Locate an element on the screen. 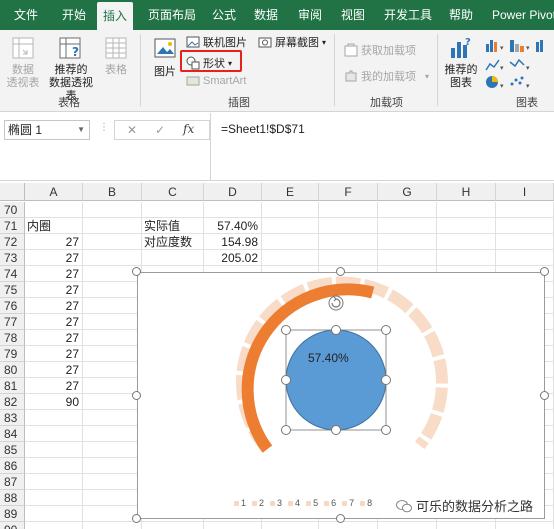 The image size is (554, 529). column-header: I is located at coordinates (525, 192).